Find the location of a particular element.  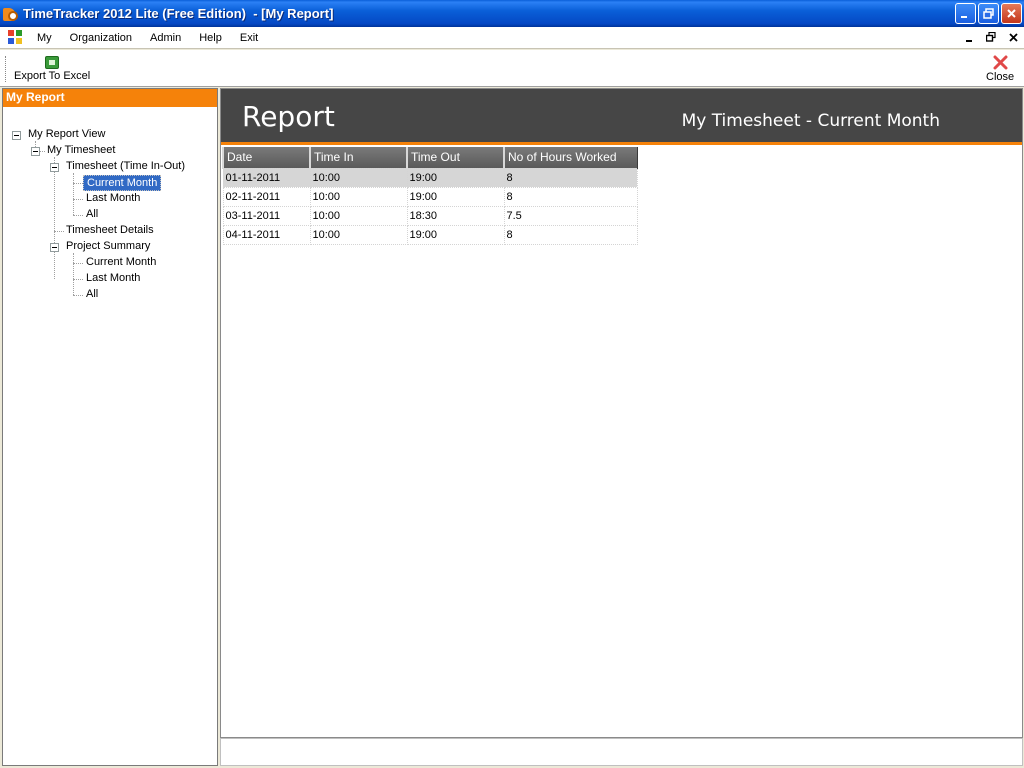

table-row: 01-11-2011 10:00 19:00 8 is located at coordinates (430, 177).